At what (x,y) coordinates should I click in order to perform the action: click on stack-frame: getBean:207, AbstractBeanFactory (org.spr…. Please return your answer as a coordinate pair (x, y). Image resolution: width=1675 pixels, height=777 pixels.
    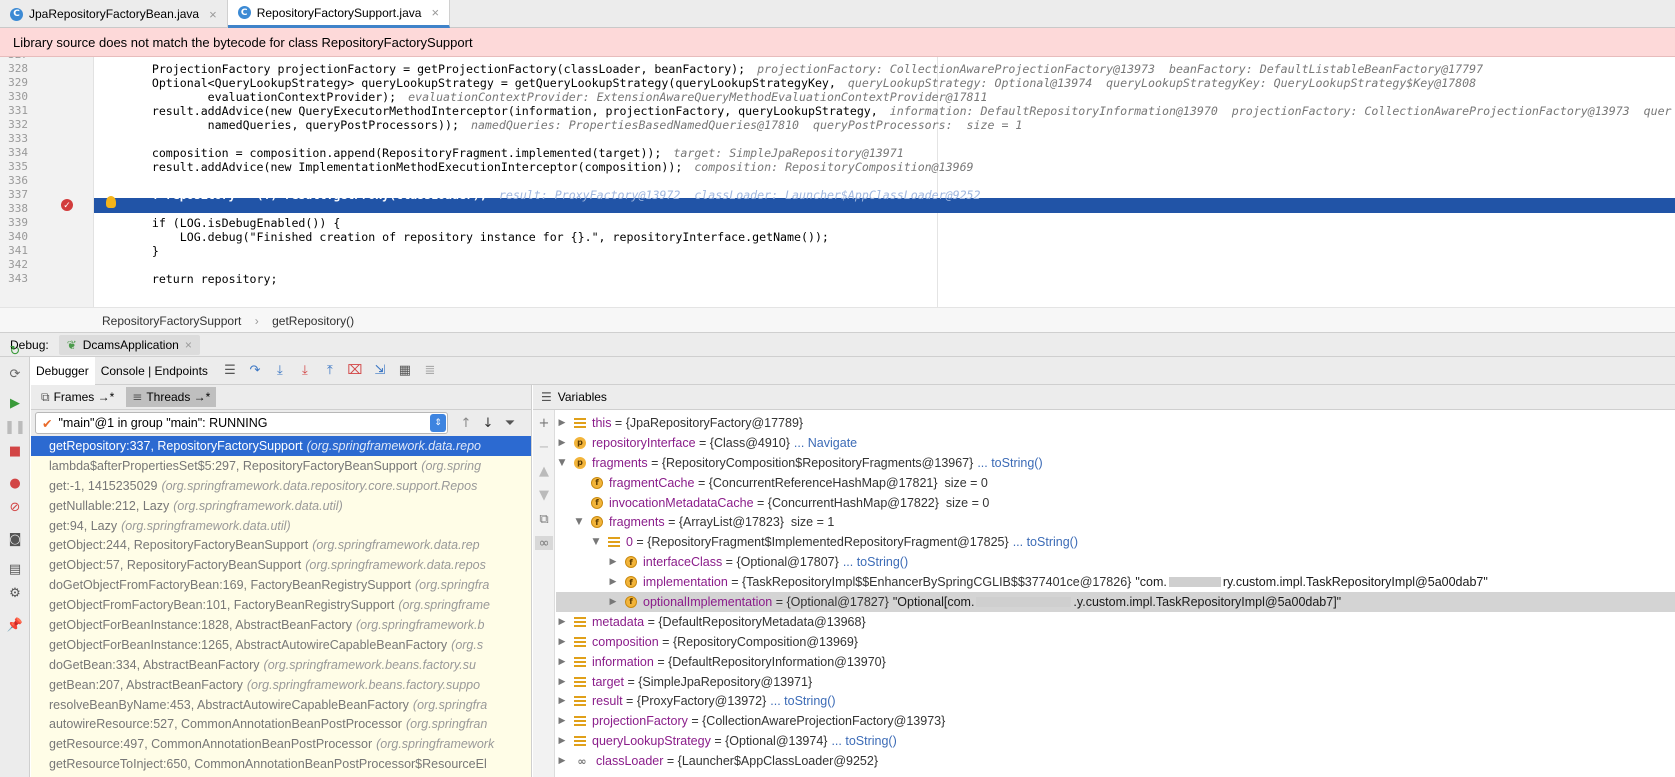
    Looking at the image, I should click on (281, 685).